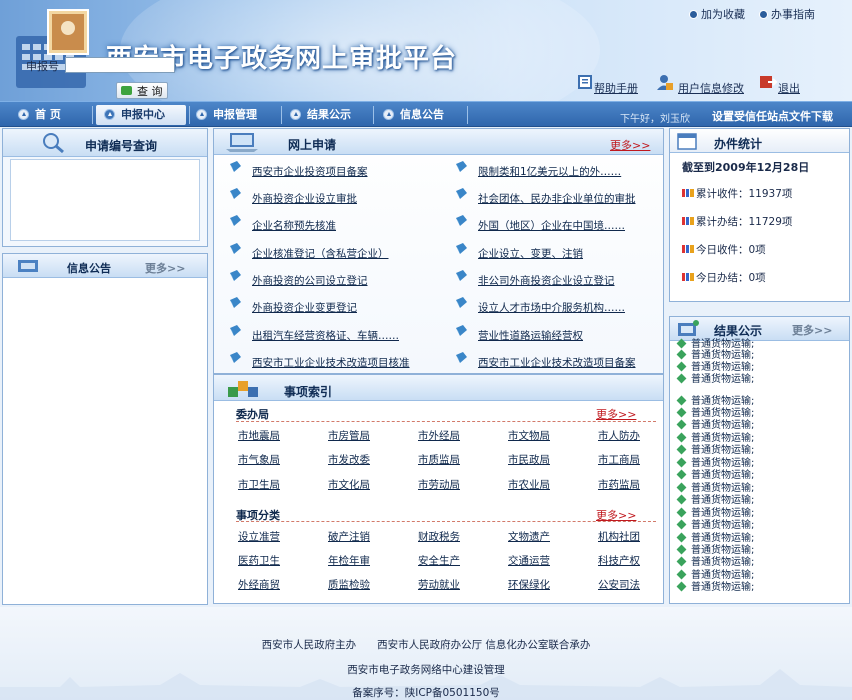  I want to click on bureau-link: 市药监局, so click(619, 484).